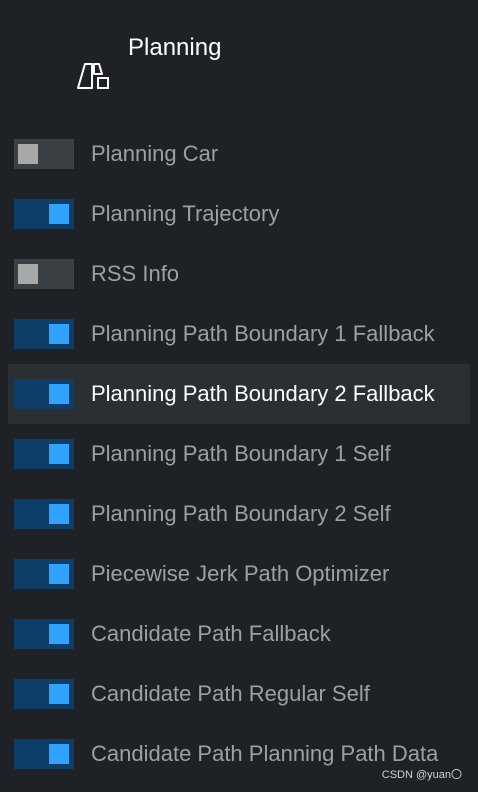 The height and width of the screenshot is (792, 478). Describe the element at coordinates (239, 154) in the screenshot. I see `layer-row: Planning Car` at that location.